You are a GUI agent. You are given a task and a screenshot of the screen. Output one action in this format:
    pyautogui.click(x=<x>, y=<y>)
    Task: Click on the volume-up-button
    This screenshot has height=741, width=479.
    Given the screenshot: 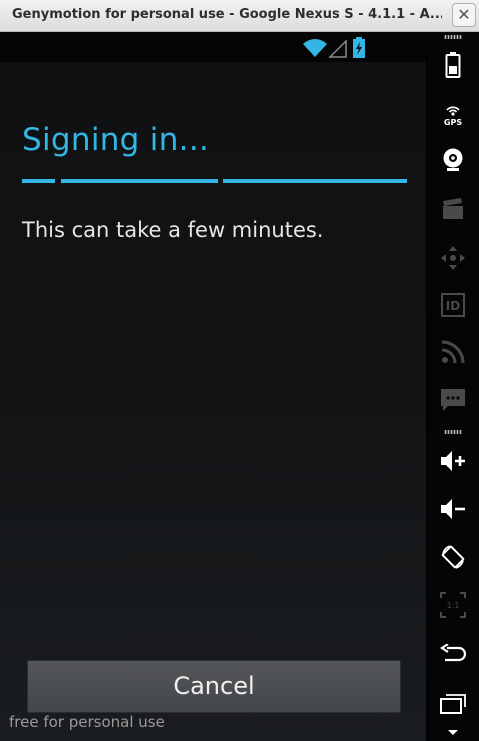 What is the action you would take?
    pyautogui.click(x=453, y=461)
    